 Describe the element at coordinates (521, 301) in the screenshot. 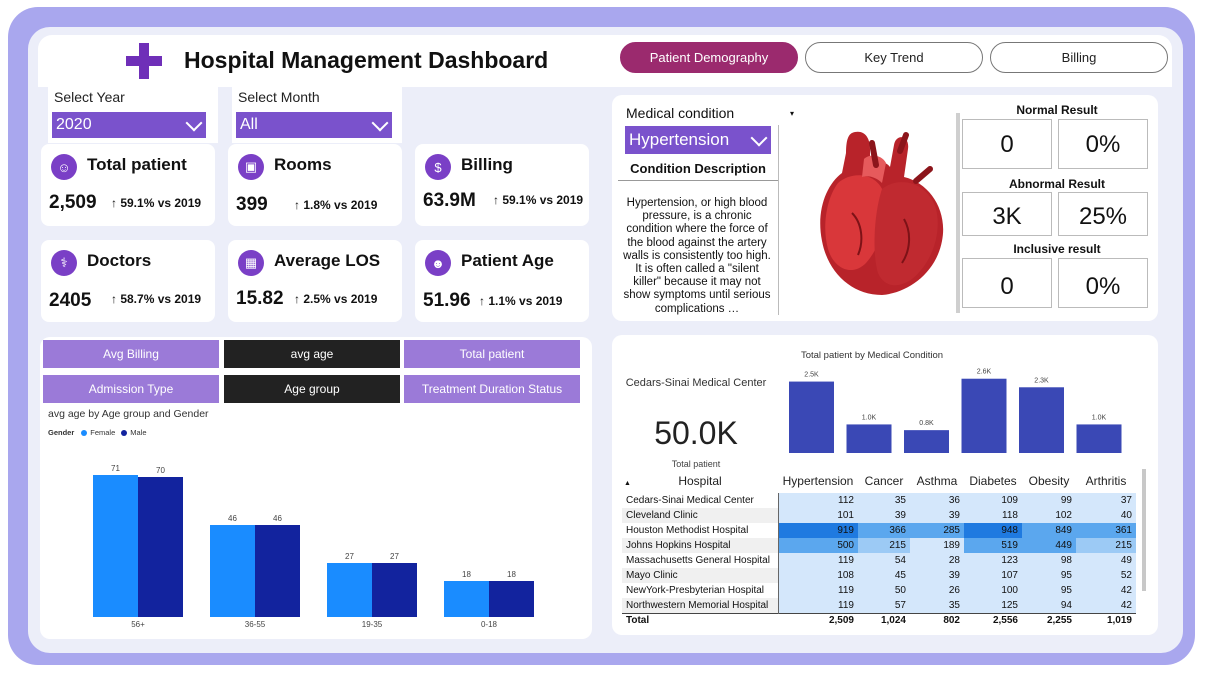

I see `kpi-delta: ↑ 1.1% vs 2019` at that location.